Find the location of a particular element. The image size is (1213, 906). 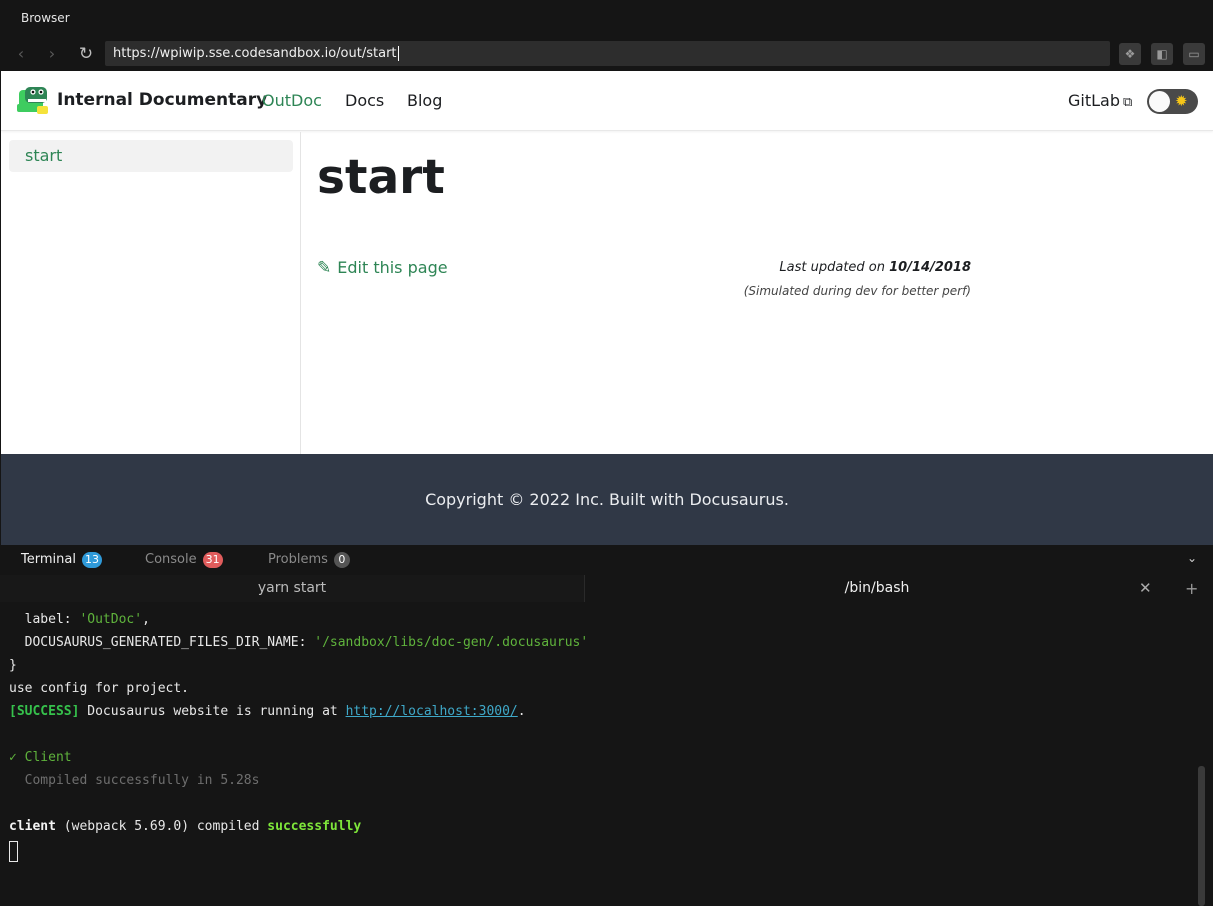

terminal-cursor is located at coordinates (13, 851).